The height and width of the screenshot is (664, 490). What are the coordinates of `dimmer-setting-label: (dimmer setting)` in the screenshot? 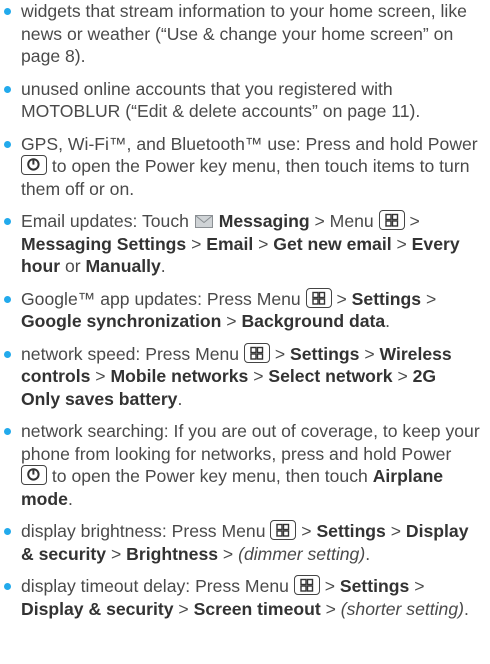 It's located at (302, 553).